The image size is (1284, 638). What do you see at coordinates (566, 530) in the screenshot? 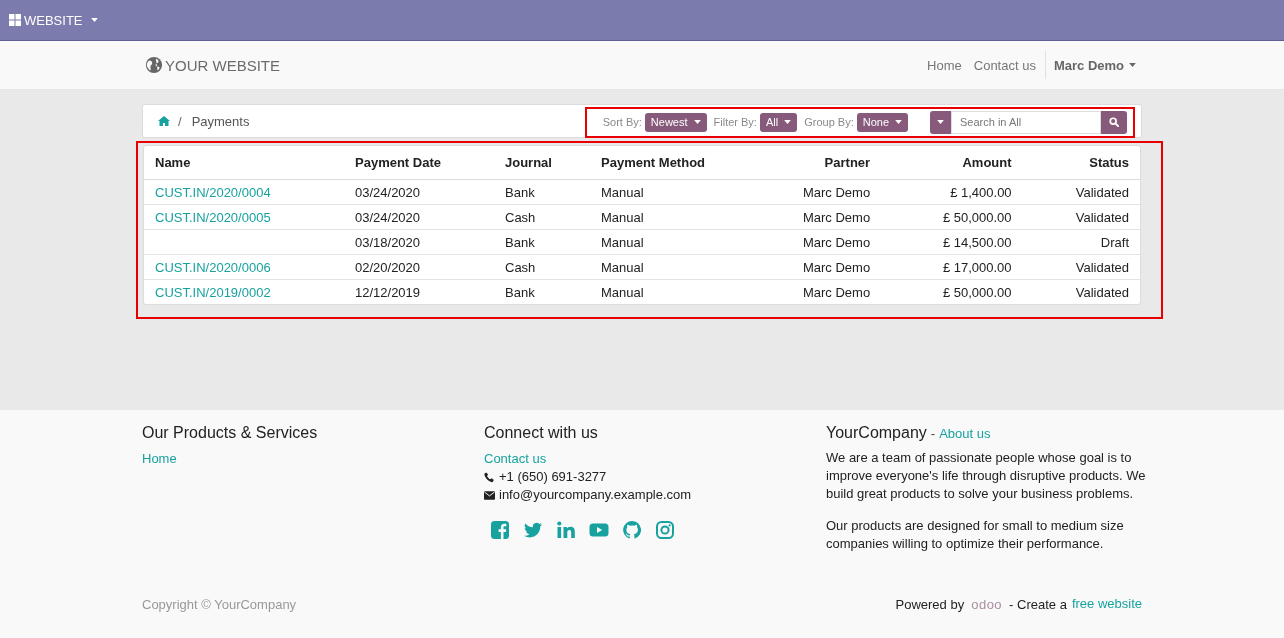
I see `linkedin-icon` at bounding box center [566, 530].